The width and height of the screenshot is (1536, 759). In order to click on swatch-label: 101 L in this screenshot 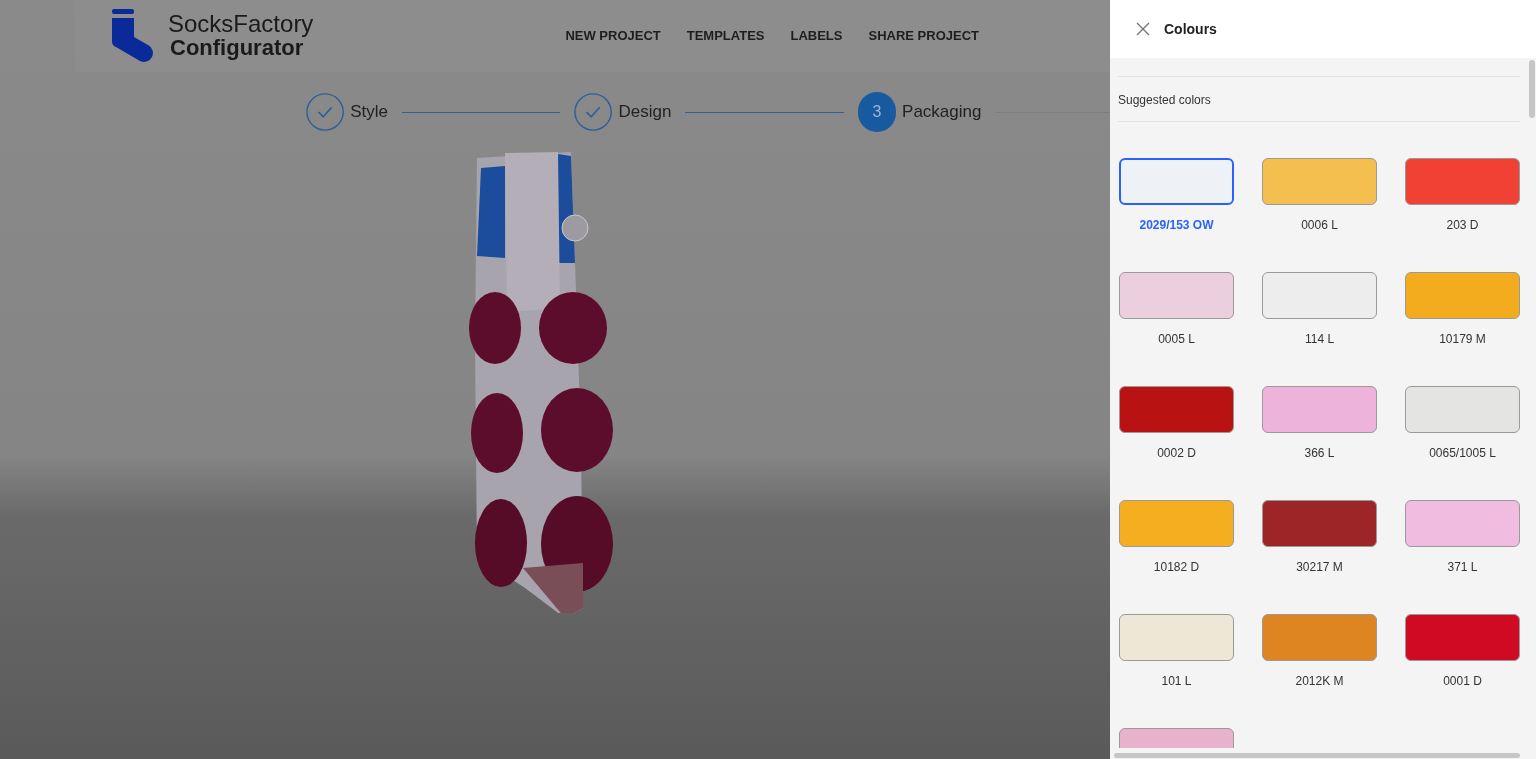, I will do `click(1176, 681)`.